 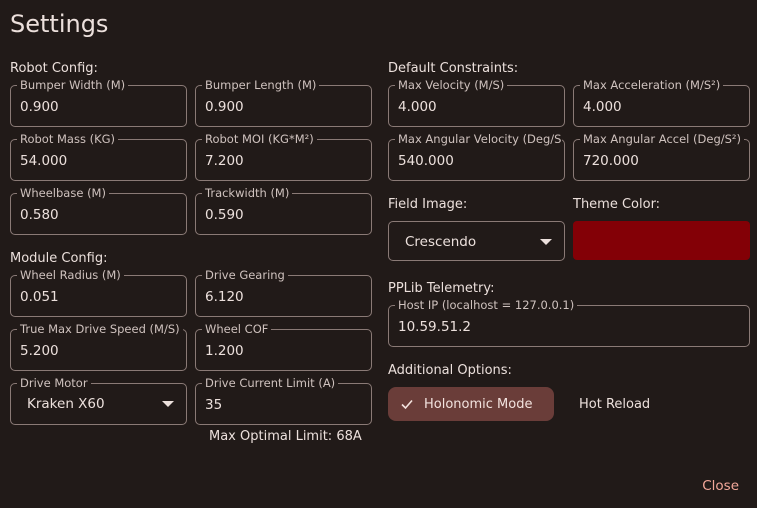 I want to click on bumper-length-field: Bumper Length (M) 0.900, so click(x=283, y=102).